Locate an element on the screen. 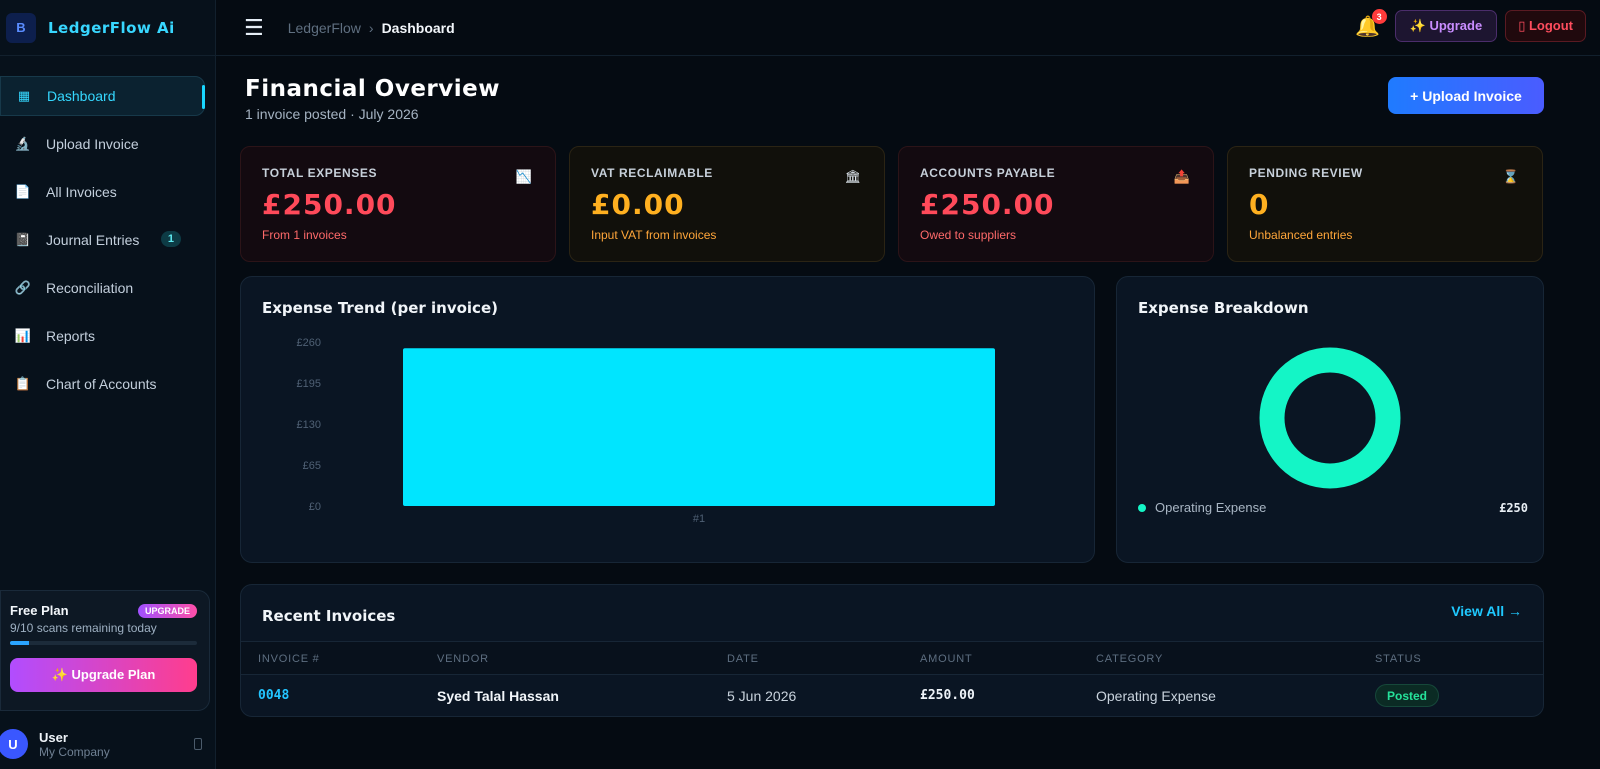 Image resolution: width=1600 pixels, height=769 pixels. journal-count-badge: 1 is located at coordinates (170, 239).